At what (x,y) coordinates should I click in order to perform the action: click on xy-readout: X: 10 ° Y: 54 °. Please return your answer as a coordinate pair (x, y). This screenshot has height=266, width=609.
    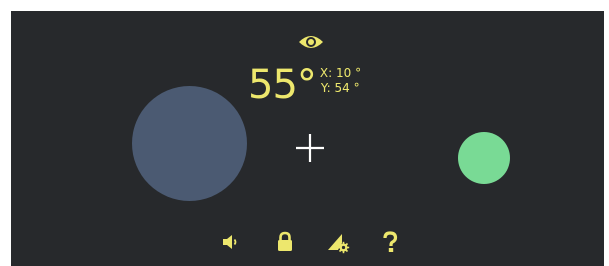
    Looking at the image, I should click on (340, 81).